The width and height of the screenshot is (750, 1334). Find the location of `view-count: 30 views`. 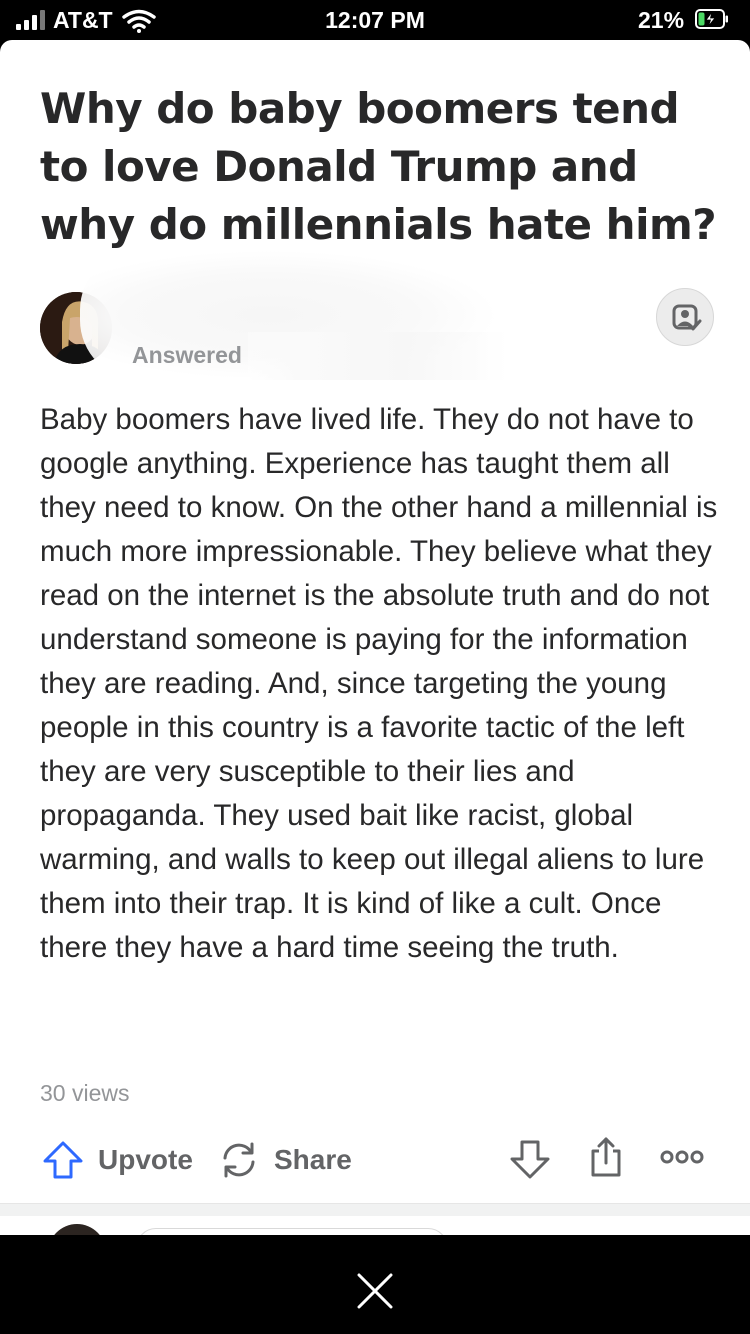

view-count: 30 views is located at coordinates (85, 1093).